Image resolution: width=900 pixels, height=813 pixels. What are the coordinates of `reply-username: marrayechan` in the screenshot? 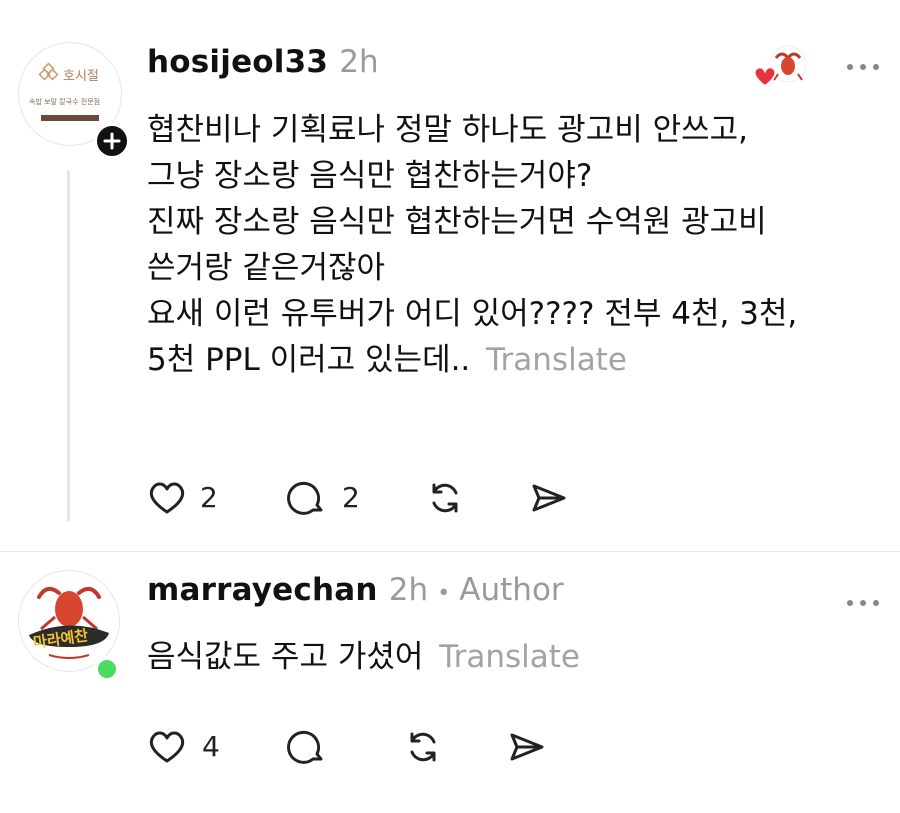 It's located at (262, 590).